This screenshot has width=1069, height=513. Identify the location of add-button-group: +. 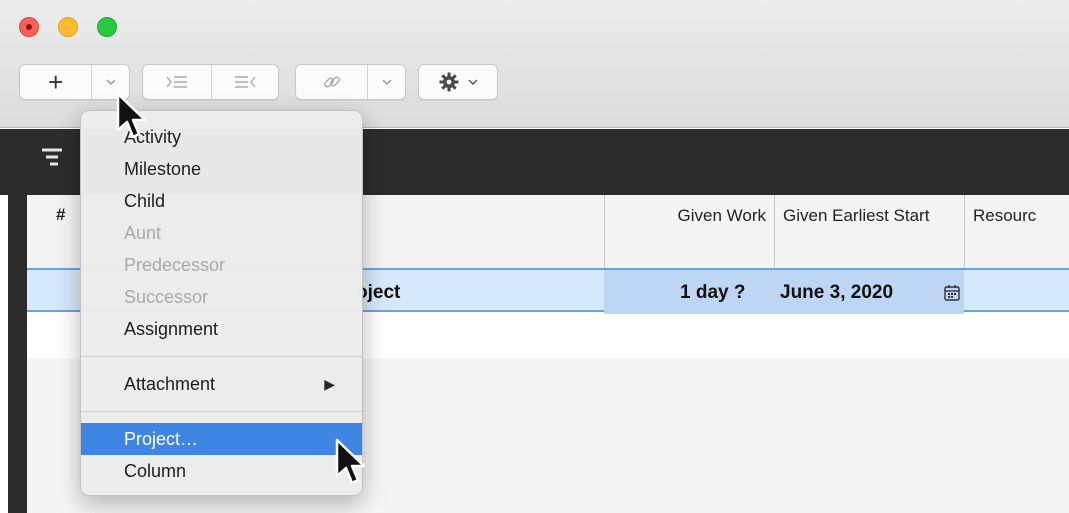
(74, 82).